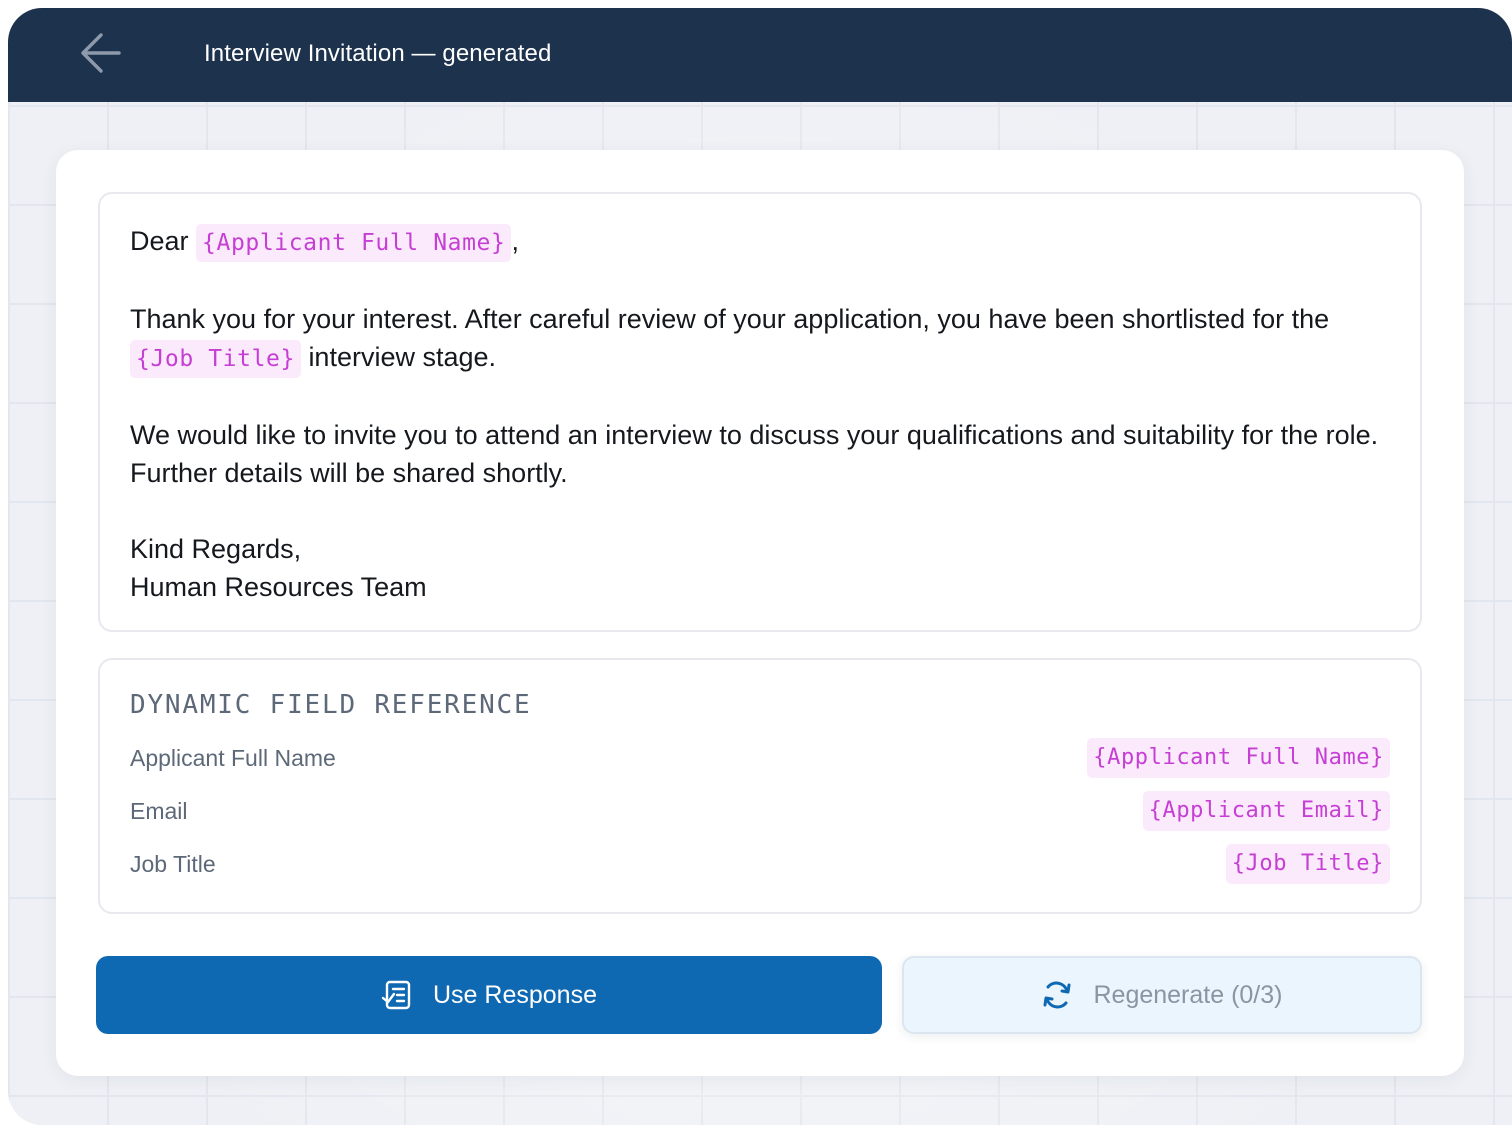 The height and width of the screenshot is (1133, 1512). Describe the element at coordinates (378, 53) in the screenshot. I see `page-title: Interview Invitation — generated` at that location.